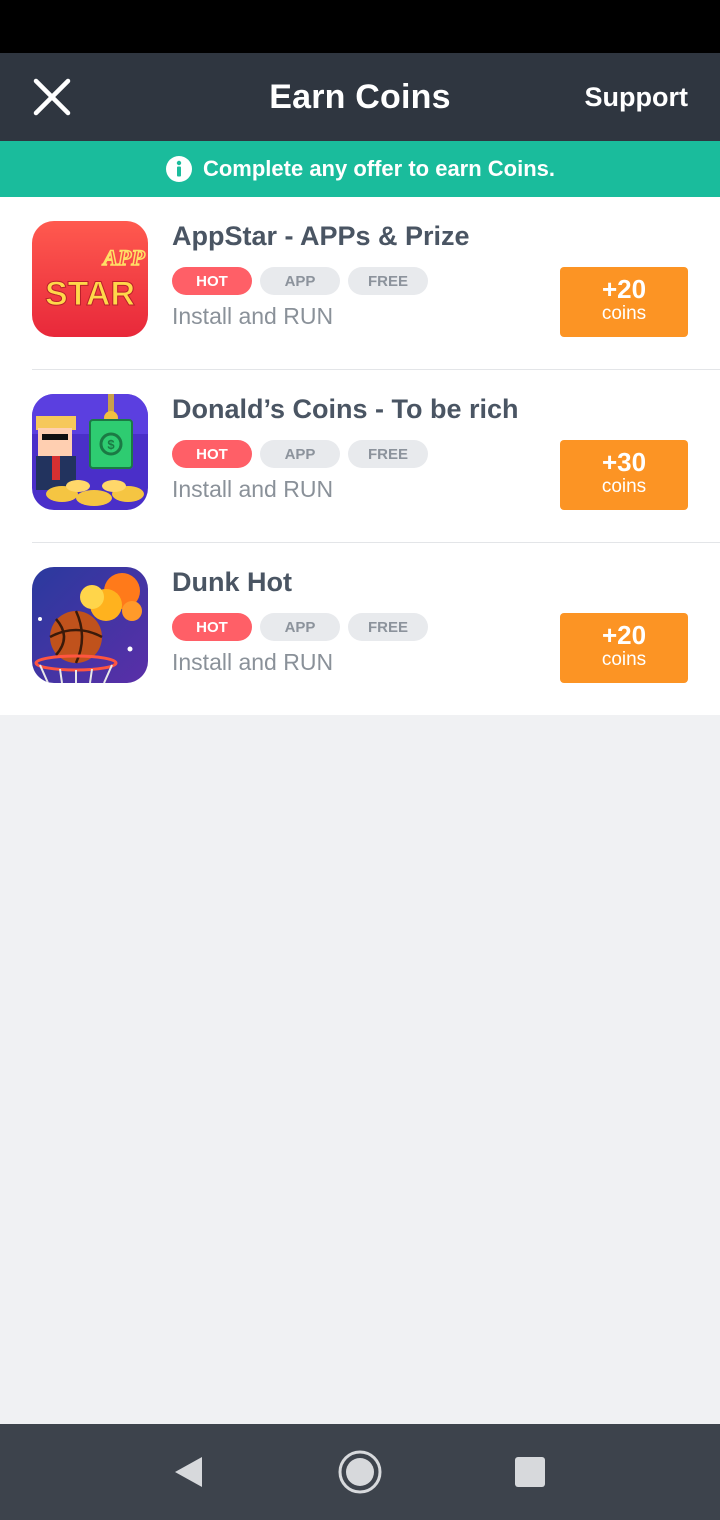 The image size is (720, 1520). I want to click on notice-text: Complete any offer to earn Coins., so click(379, 168).